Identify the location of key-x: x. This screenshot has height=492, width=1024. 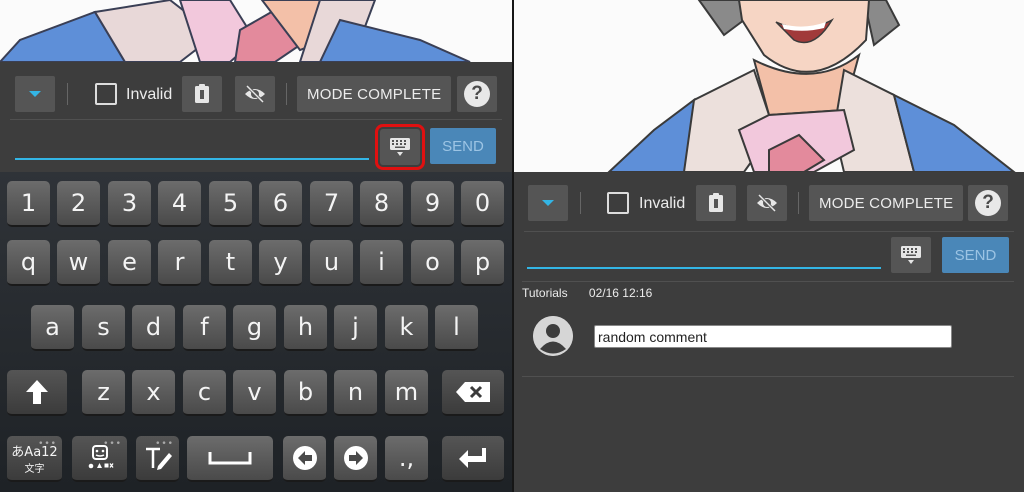
(153, 393).